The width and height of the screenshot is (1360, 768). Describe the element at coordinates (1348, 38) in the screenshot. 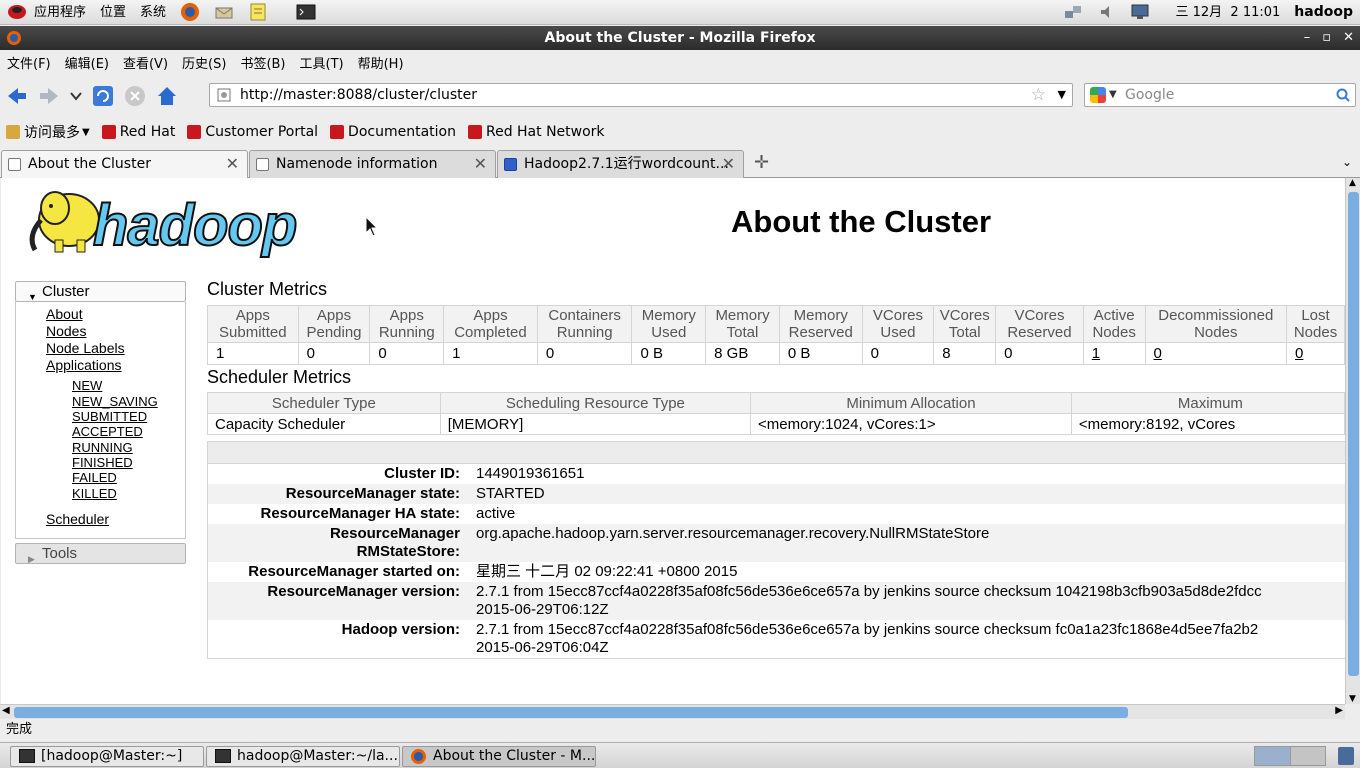

I see `close-window-icon: ✕` at that location.